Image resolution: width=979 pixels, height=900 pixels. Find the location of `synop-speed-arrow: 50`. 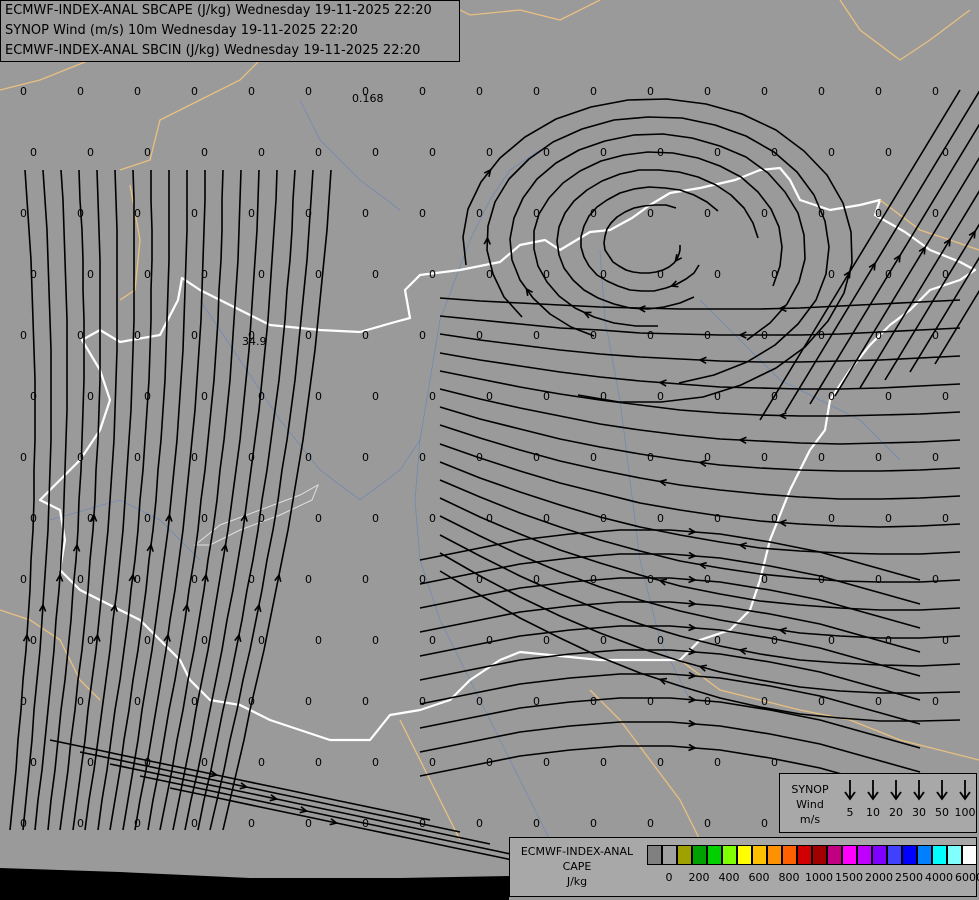

synop-speed-arrow: 50 is located at coordinates (942, 799).